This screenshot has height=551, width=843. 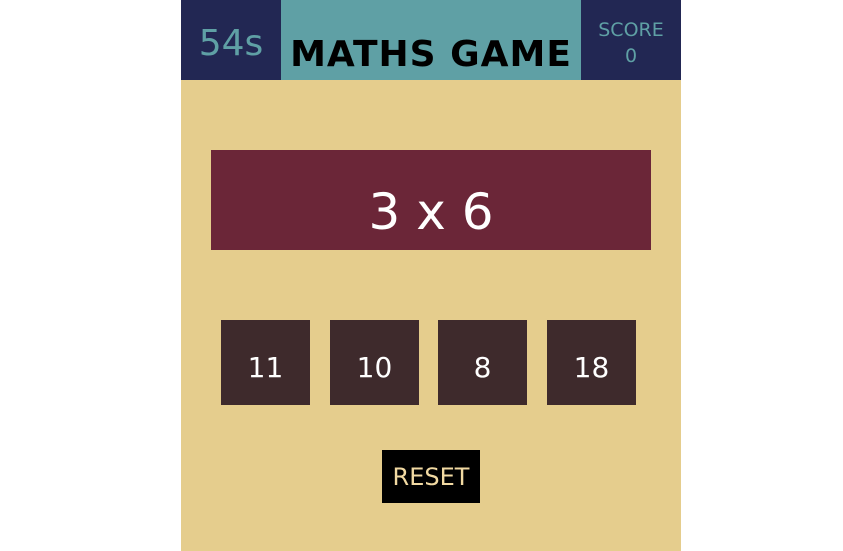 I want to click on game-title: MATHS GAME, so click(x=431, y=40).